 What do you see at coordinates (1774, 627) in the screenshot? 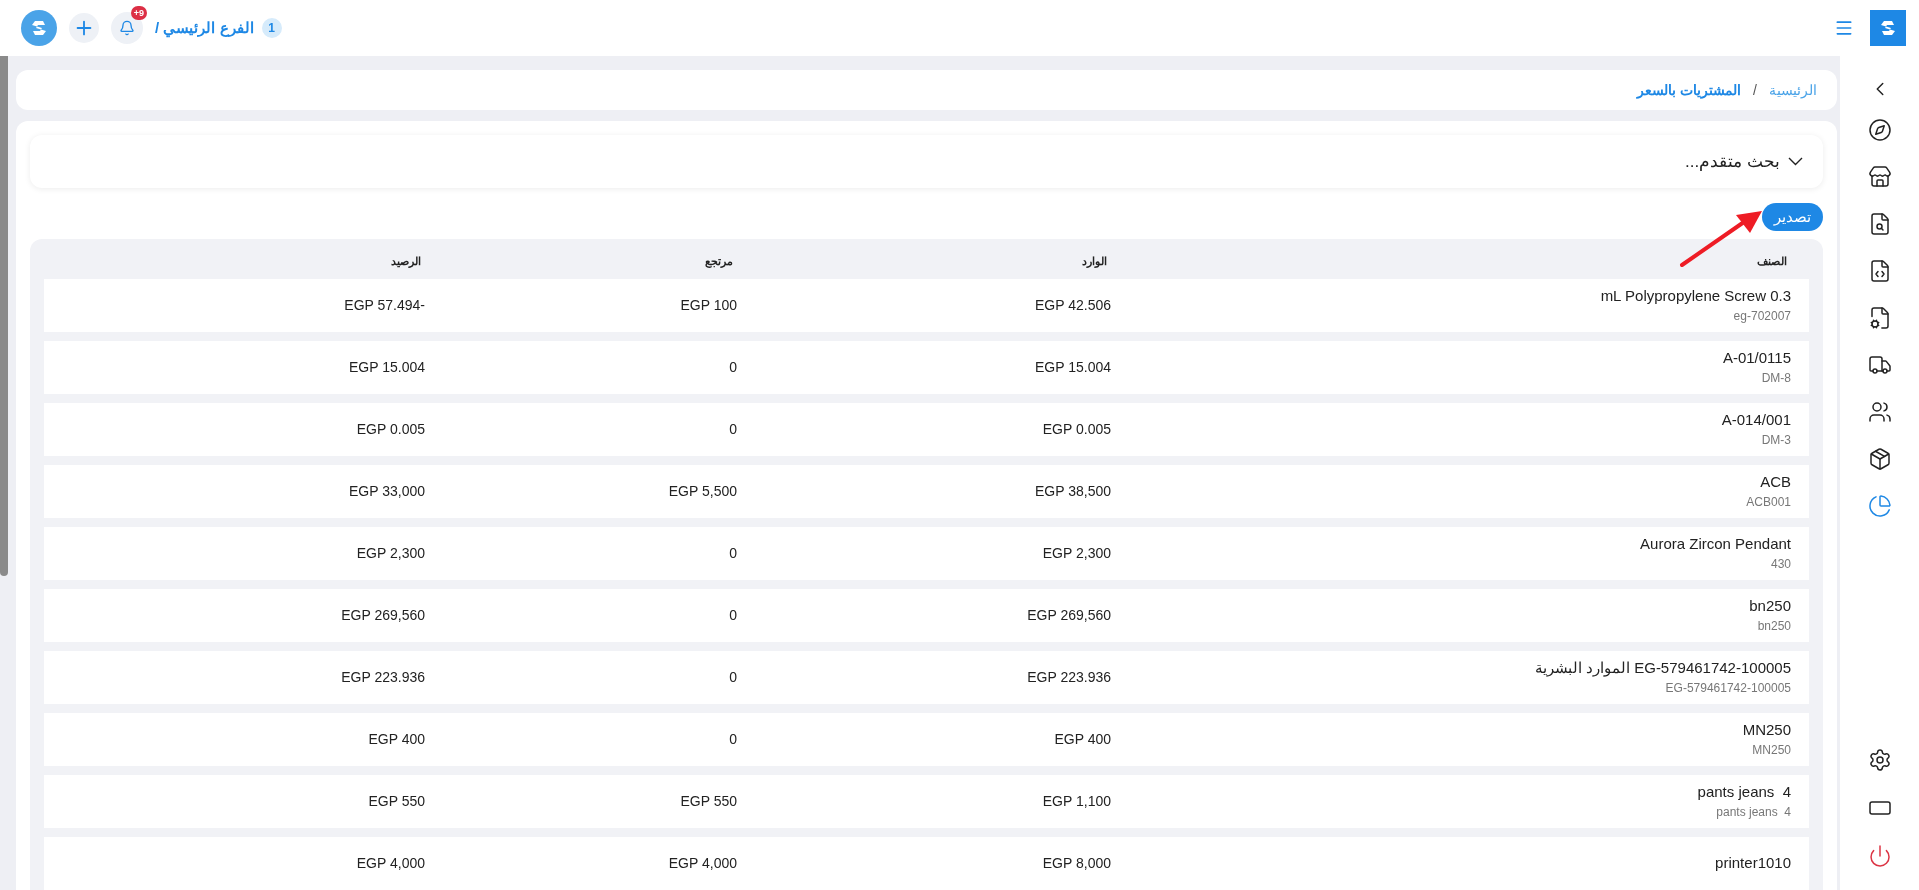
I see `item-code: bn250` at bounding box center [1774, 627].